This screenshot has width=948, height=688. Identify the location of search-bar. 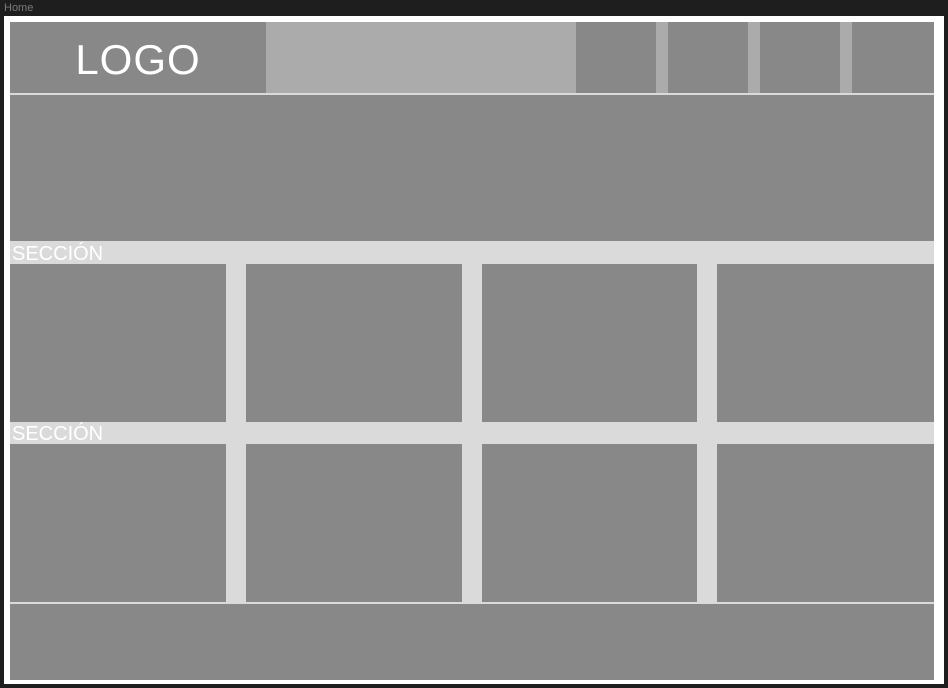
(421, 57).